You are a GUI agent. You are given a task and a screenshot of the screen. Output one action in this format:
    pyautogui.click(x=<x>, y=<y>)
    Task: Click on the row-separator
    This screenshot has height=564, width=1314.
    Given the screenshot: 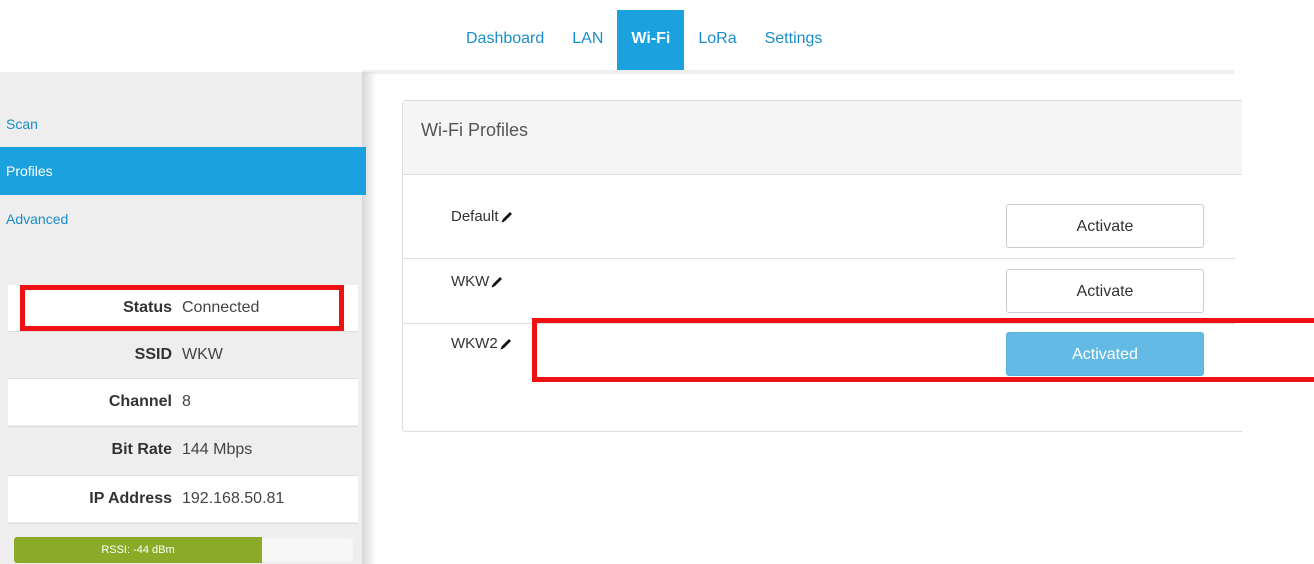 What is the action you would take?
    pyautogui.click(x=183, y=523)
    